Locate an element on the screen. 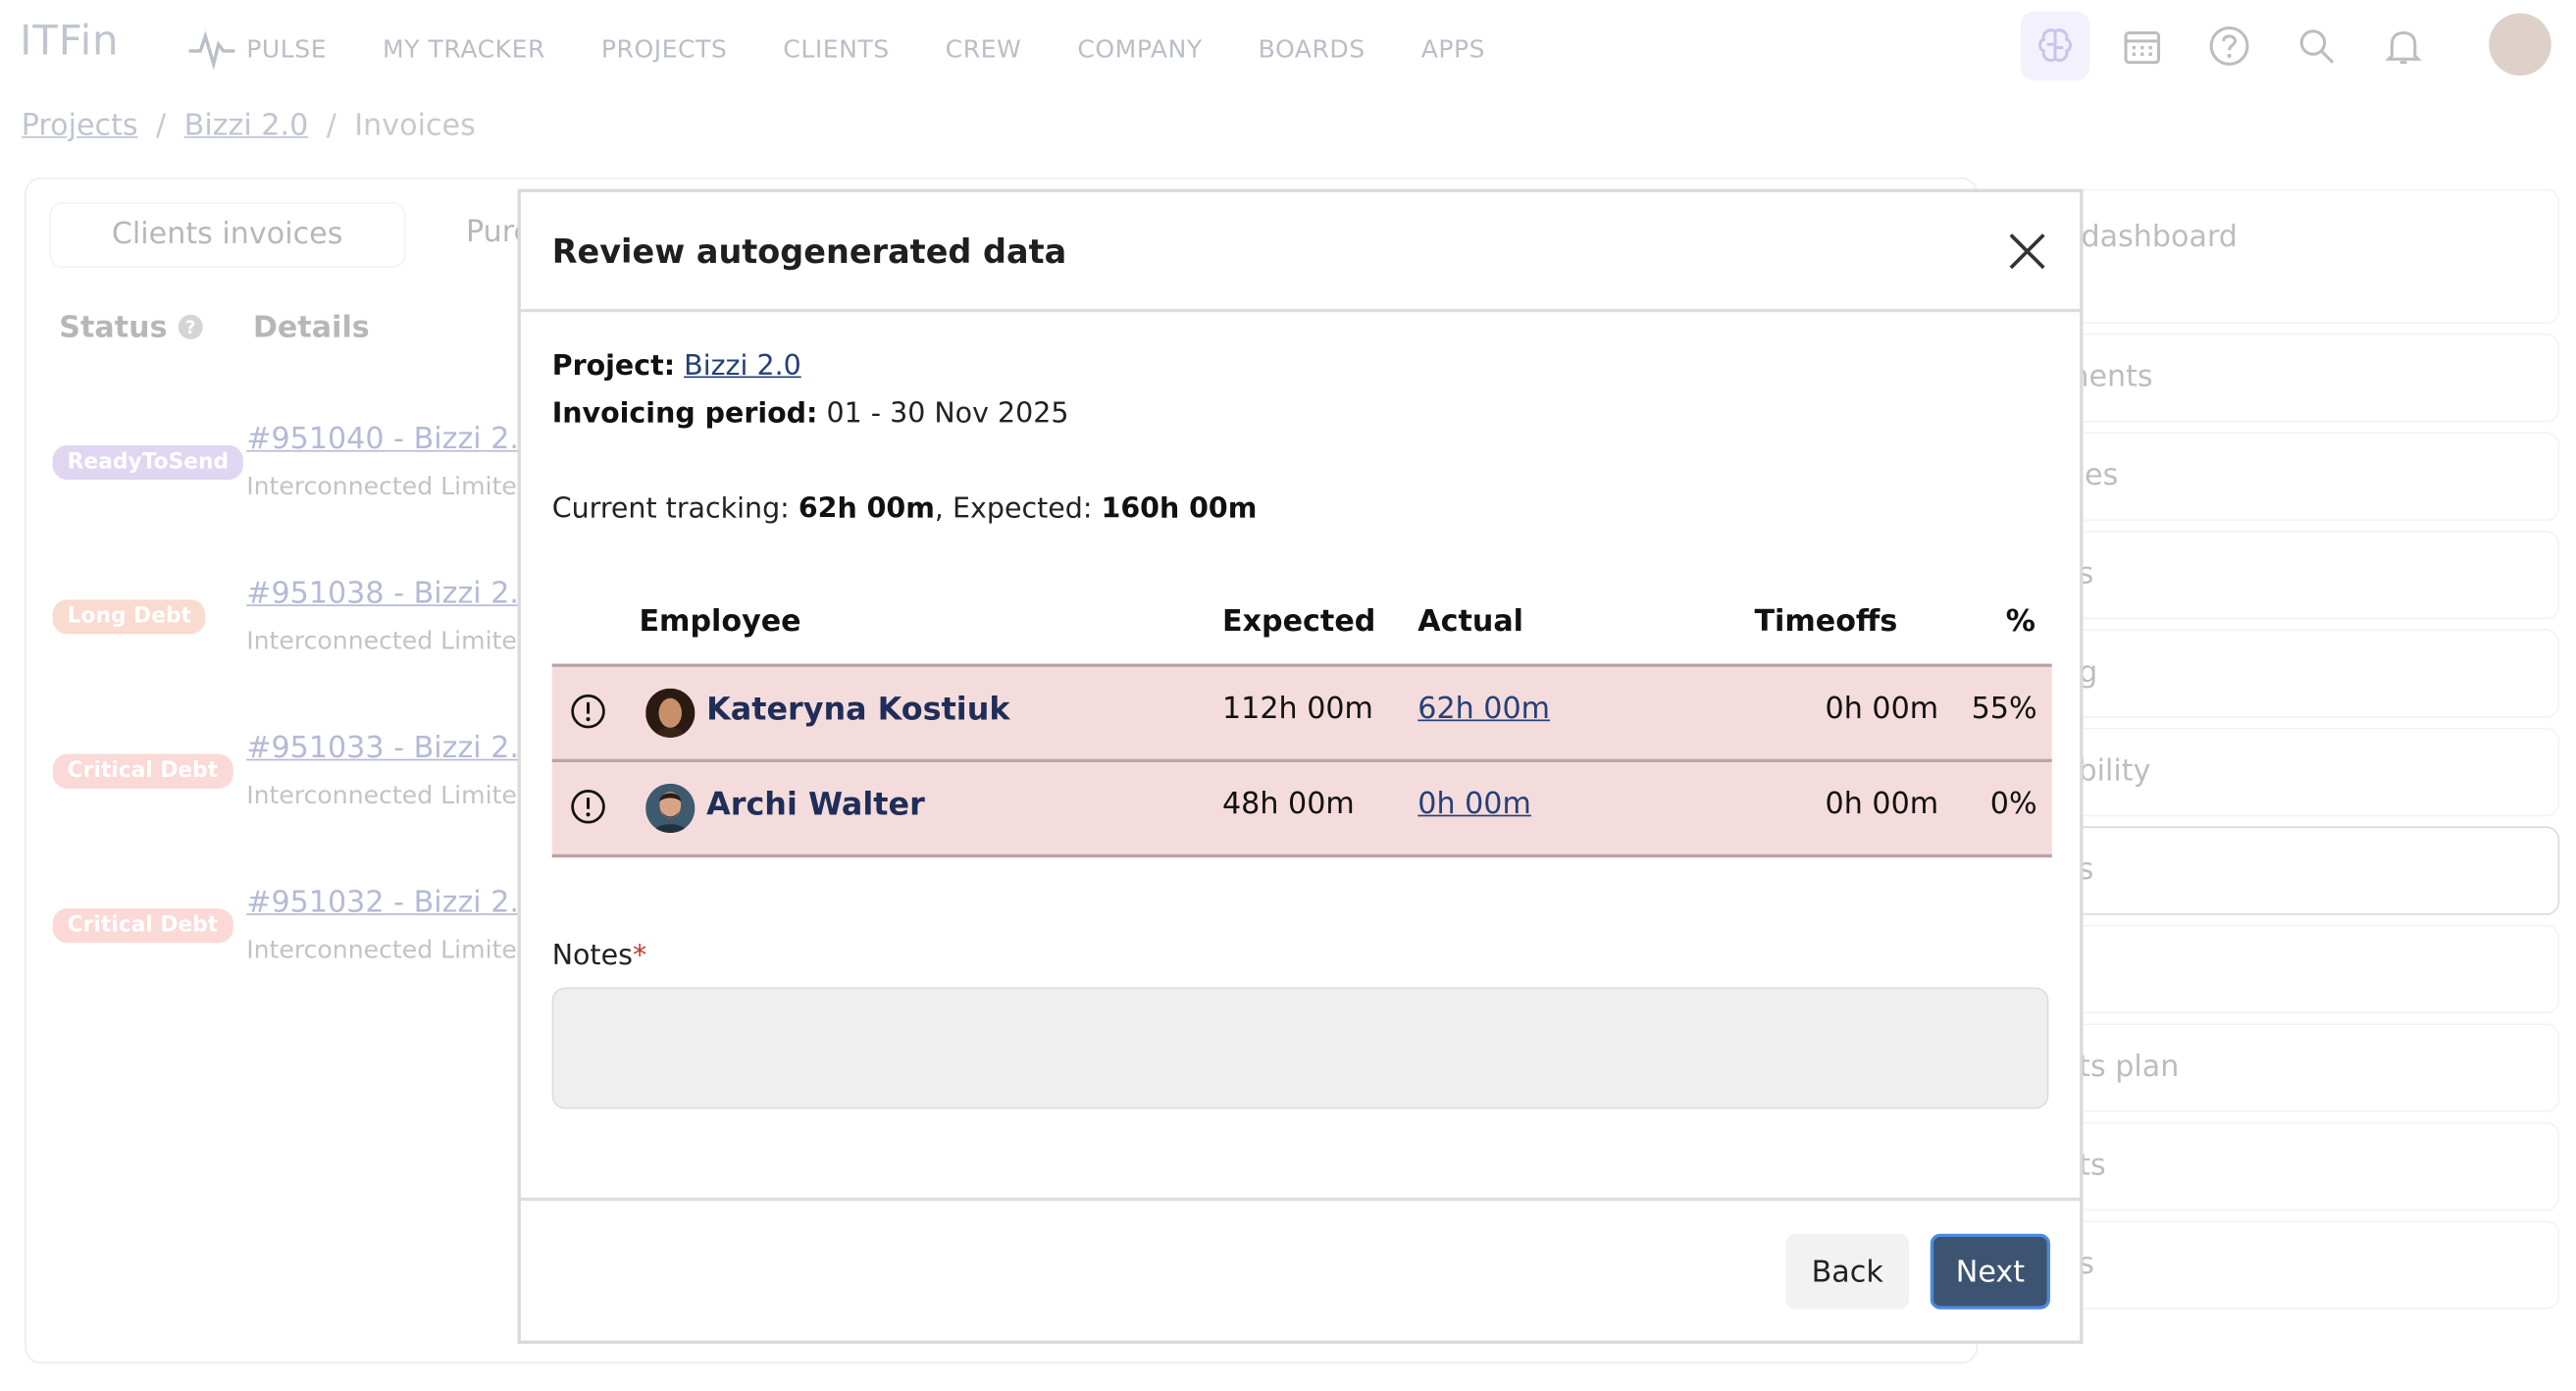  expected-hours: 48h 00m is located at coordinates (1288, 804).